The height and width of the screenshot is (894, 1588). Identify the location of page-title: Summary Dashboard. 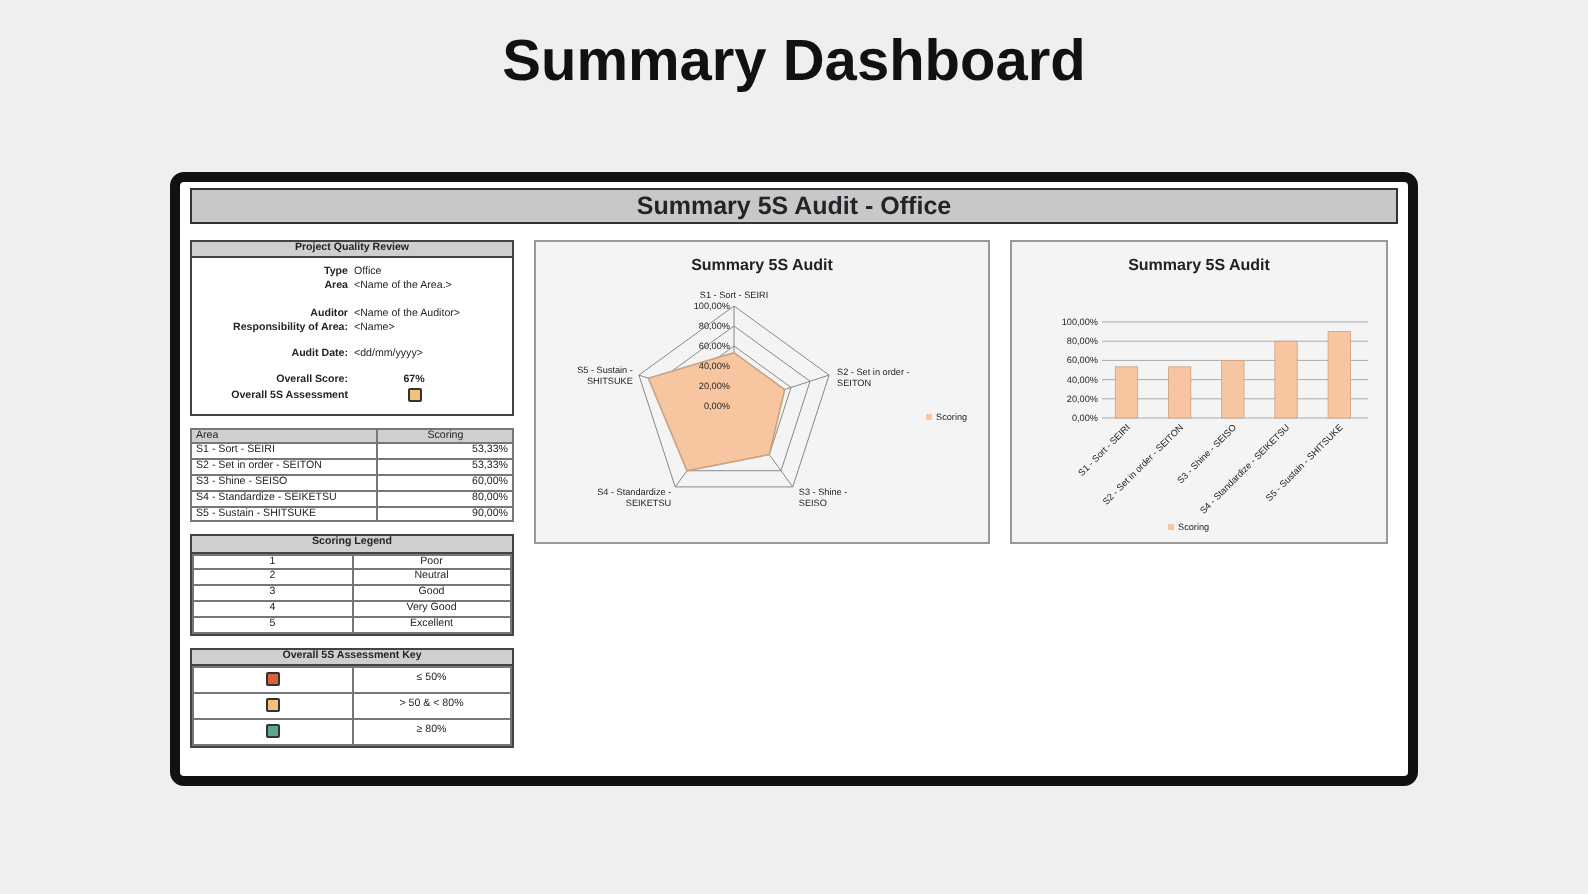
(794, 63).